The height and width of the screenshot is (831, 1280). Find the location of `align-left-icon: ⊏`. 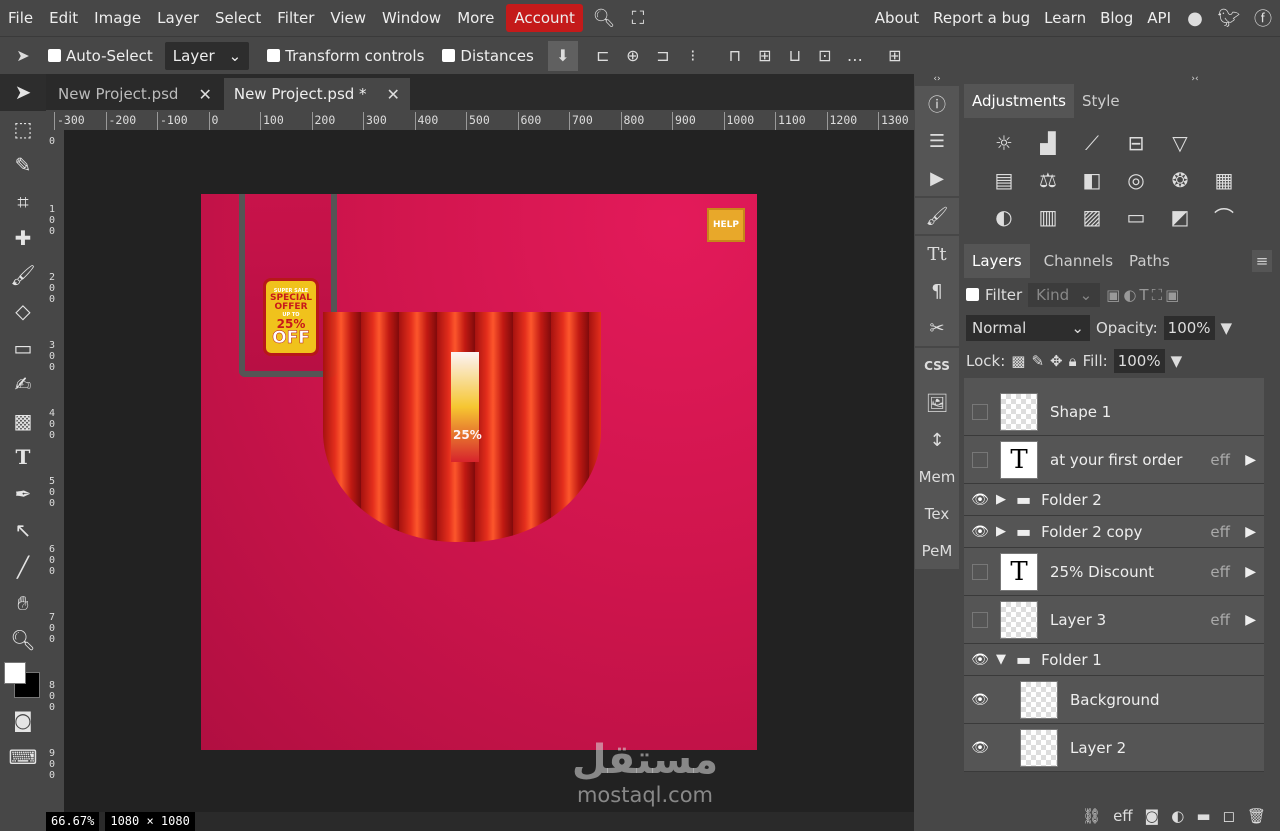

align-left-icon: ⊏ is located at coordinates (603, 56).